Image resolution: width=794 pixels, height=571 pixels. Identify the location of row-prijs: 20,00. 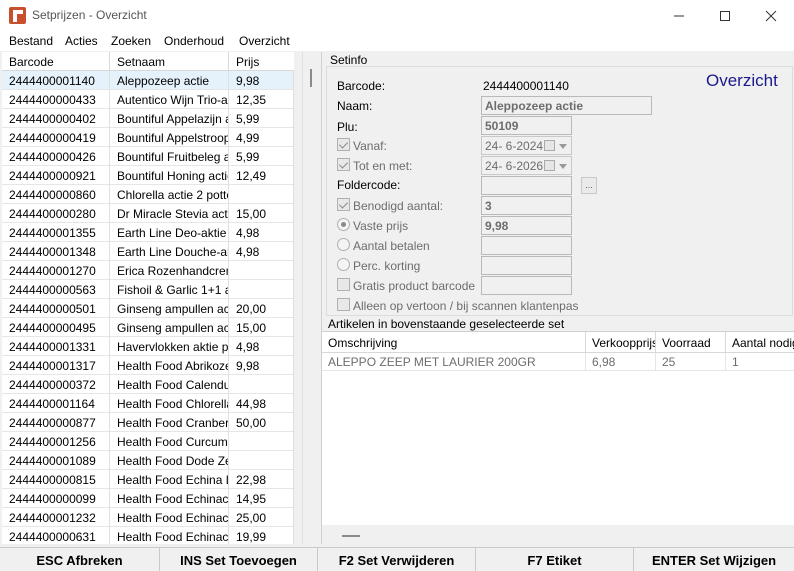
(261, 308).